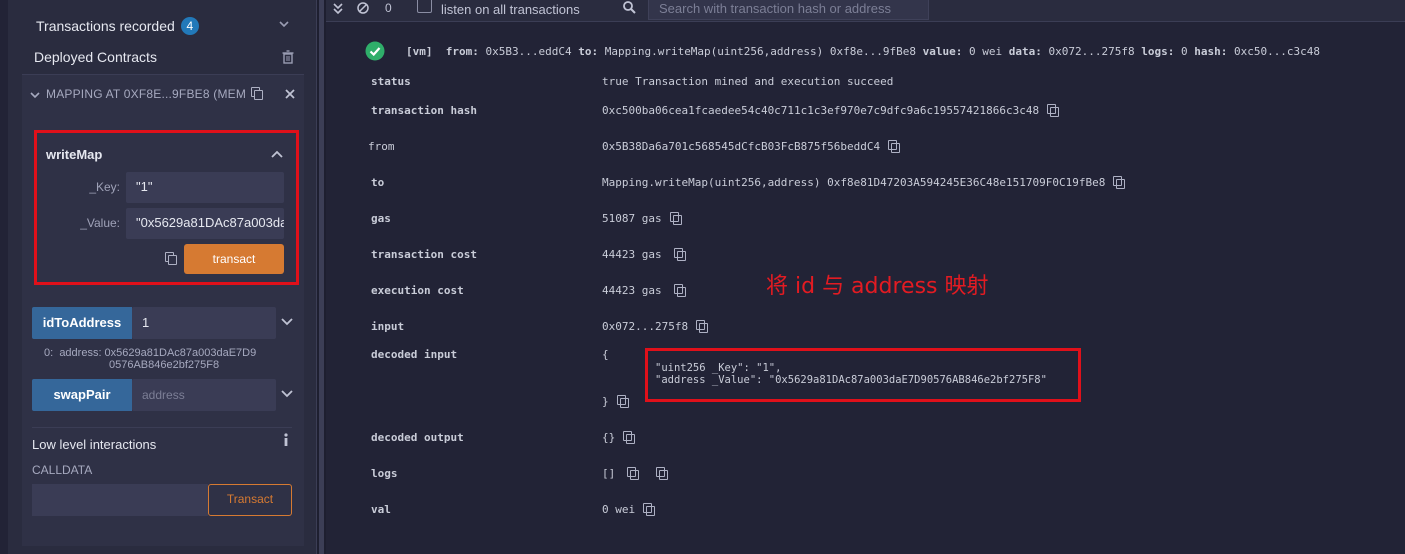 This screenshot has width=1405, height=554. I want to click on search-input: Search with transaction hash or address, so click(788, 10).